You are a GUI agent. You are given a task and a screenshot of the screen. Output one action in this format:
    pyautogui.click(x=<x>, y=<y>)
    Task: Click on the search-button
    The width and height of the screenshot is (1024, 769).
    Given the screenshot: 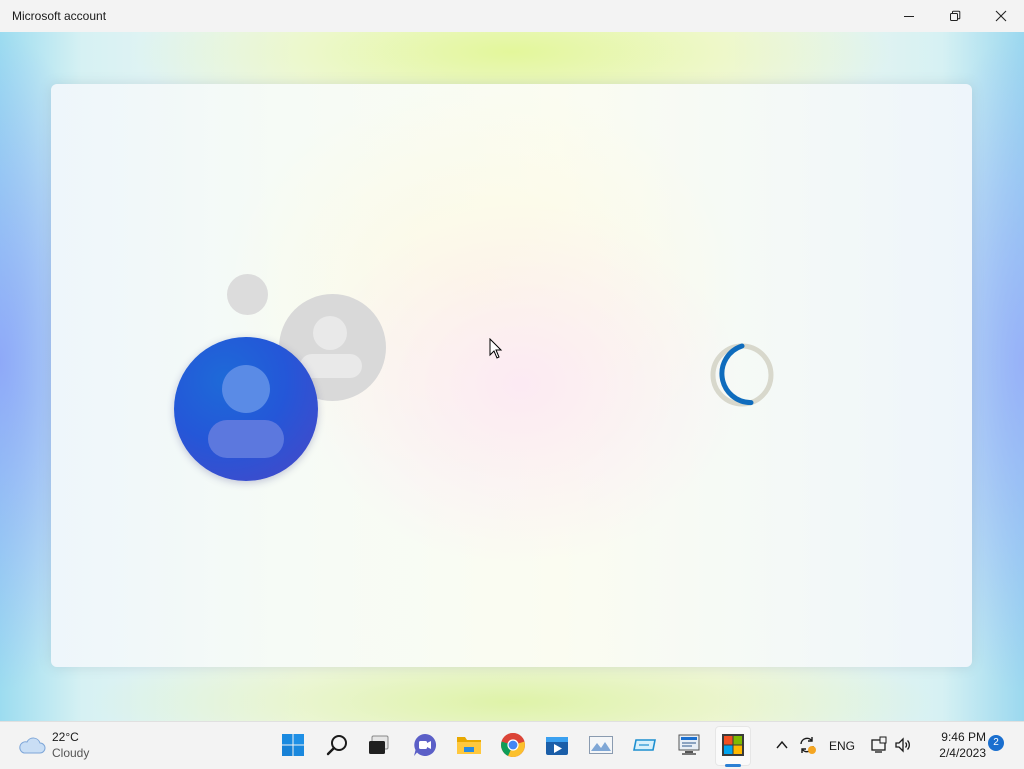 What is the action you would take?
    pyautogui.click(x=337, y=745)
    